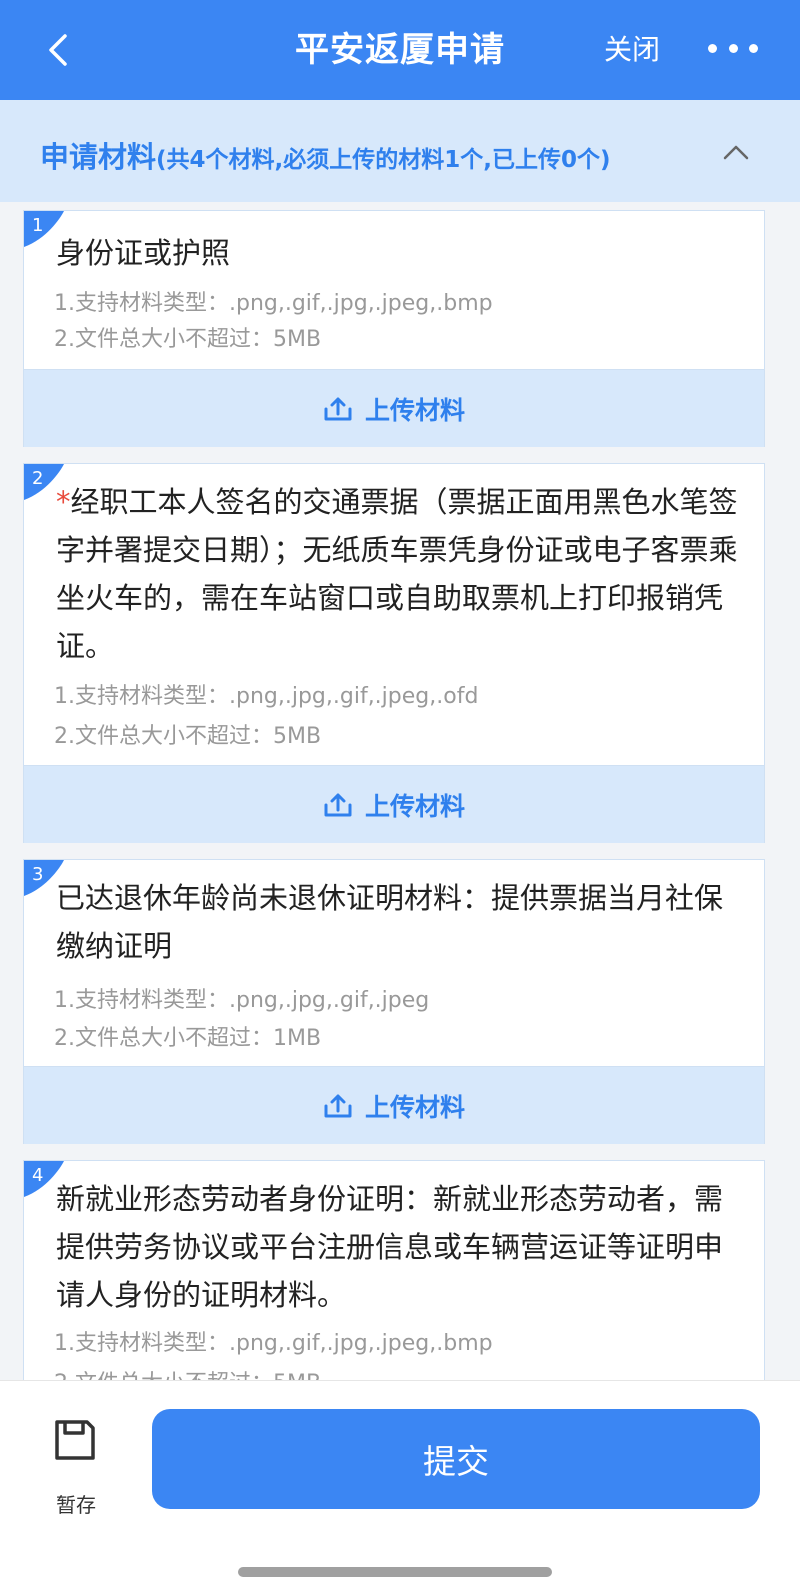 The image size is (800, 1584). I want to click on material-size: 2.文件总大小不超过：1MB, so click(188, 1038).